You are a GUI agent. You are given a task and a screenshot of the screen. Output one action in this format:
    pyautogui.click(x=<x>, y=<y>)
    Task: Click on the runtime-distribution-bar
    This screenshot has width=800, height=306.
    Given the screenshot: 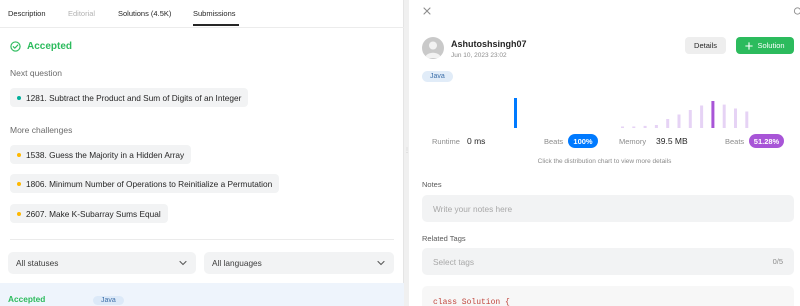 What is the action you would take?
    pyautogui.click(x=515, y=113)
    